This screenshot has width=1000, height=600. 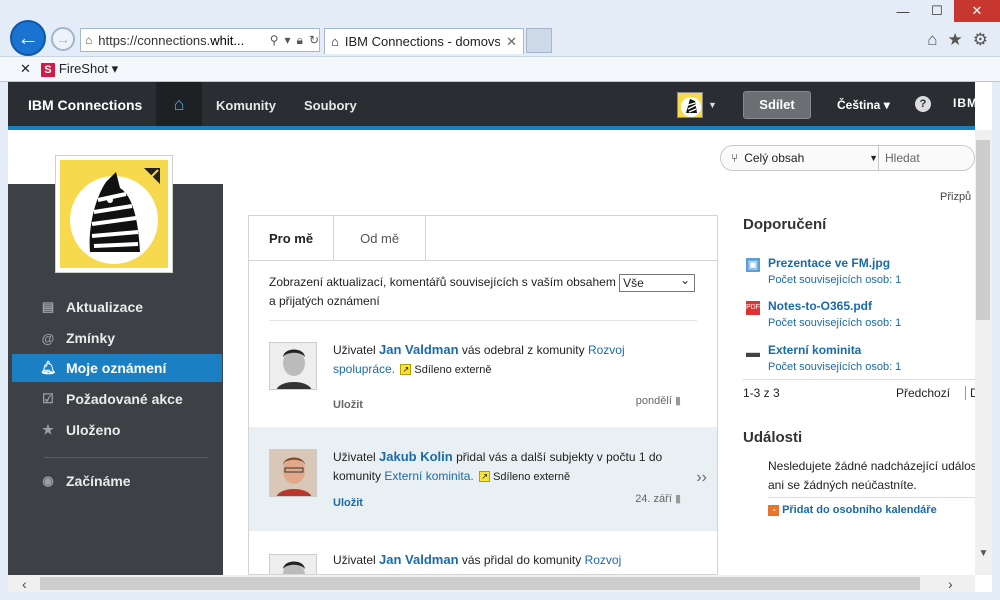 I want to click on language-selector: Čeština ▾, so click(x=863, y=105).